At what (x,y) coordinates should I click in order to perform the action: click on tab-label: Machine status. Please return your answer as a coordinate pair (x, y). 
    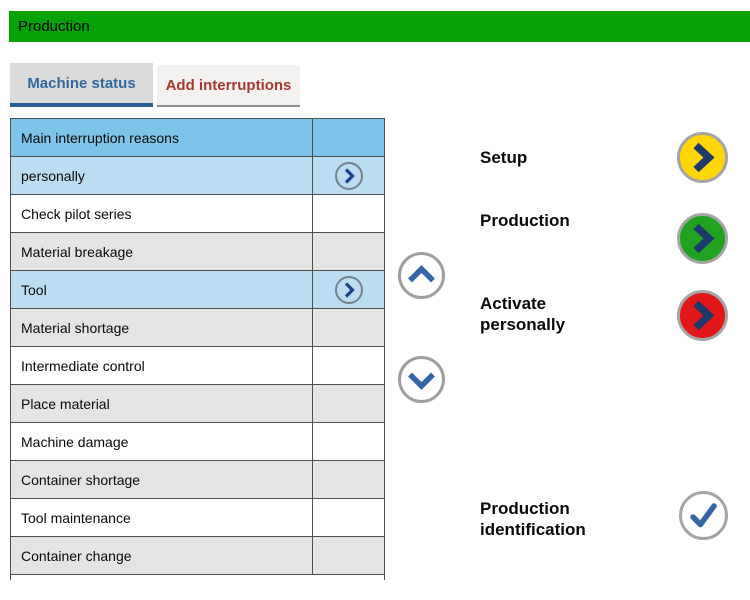
    Looking at the image, I should click on (81, 83).